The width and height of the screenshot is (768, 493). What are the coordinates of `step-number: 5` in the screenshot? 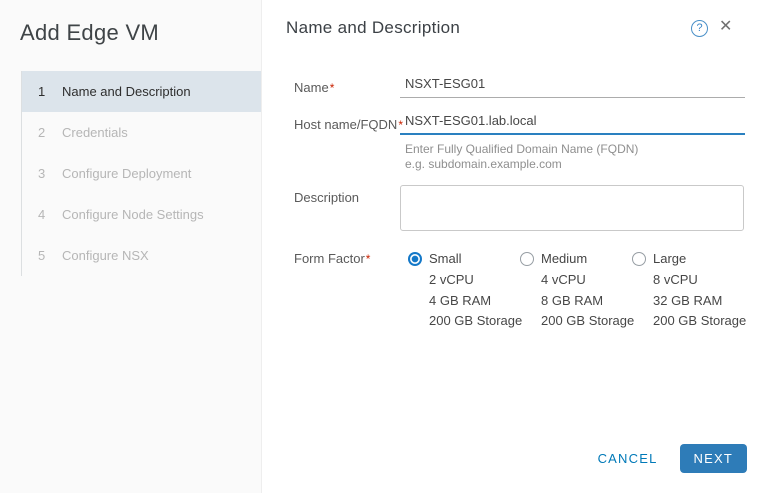 It's located at (42, 255).